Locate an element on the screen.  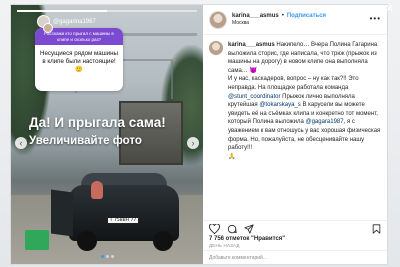
heart-icon is located at coordinates (214, 228).